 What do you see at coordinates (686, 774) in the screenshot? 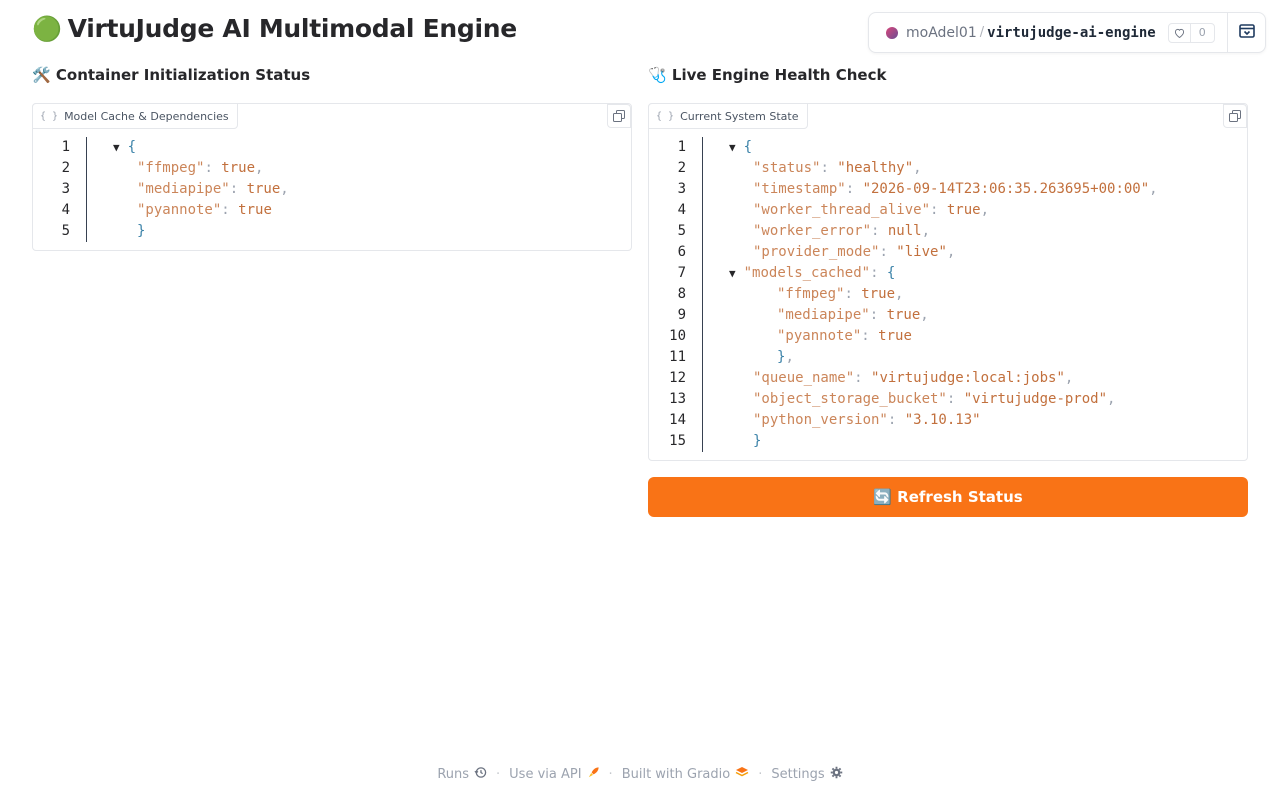
I see `built-with-gradio-link: Built with Gradio` at bounding box center [686, 774].